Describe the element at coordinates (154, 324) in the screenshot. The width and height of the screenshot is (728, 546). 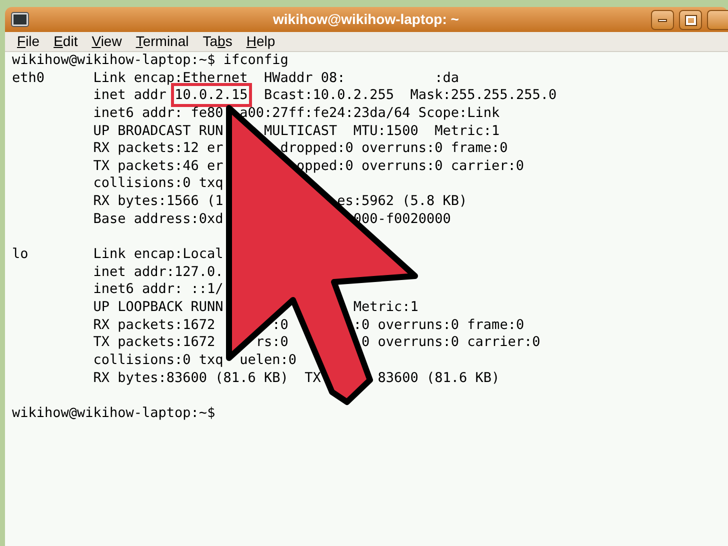
I see `output-text: RX packets:1672` at that location.